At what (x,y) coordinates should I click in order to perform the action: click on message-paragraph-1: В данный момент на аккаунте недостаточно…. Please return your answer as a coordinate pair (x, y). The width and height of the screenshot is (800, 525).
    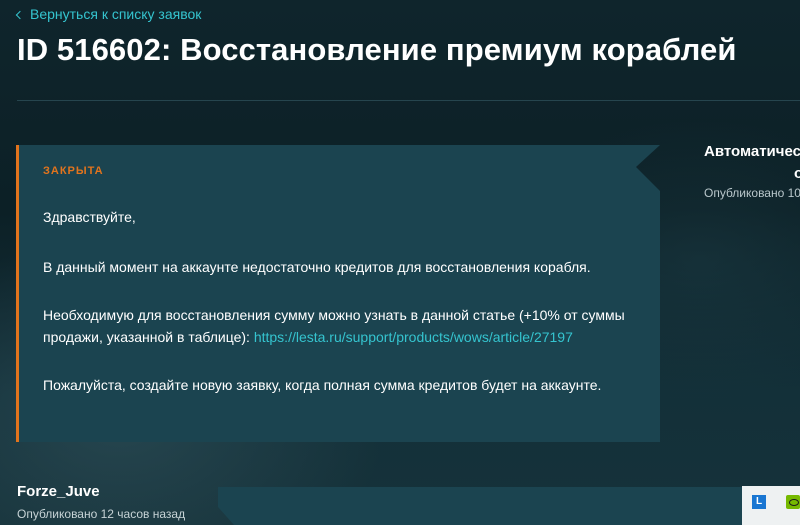
    Looking at the image, I should click on (317, 267).